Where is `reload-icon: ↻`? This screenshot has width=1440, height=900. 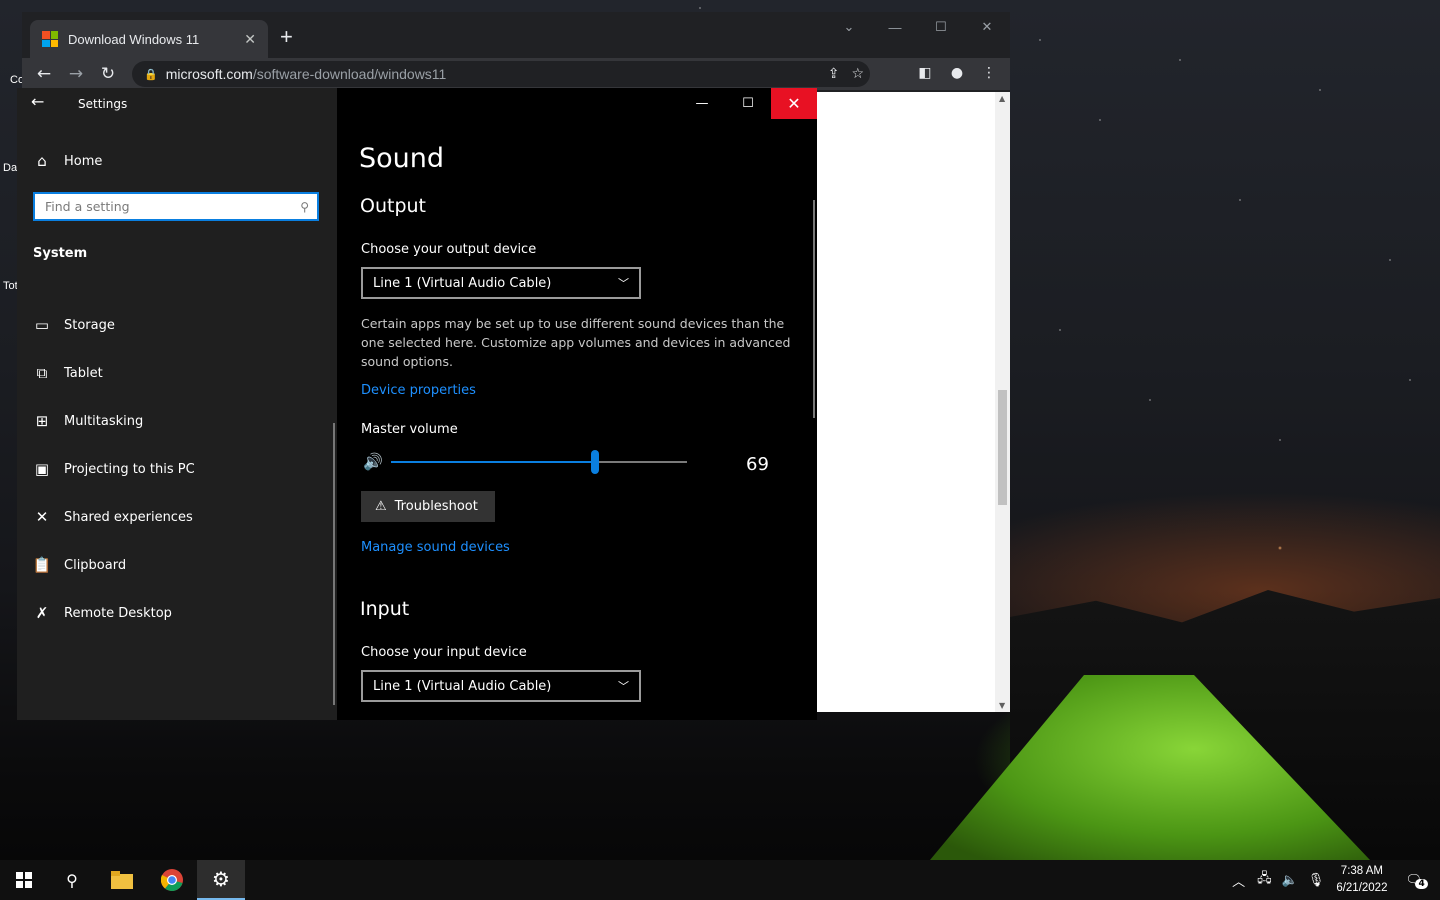 reload-icon: ↻ is located at coordinates (108, 74).